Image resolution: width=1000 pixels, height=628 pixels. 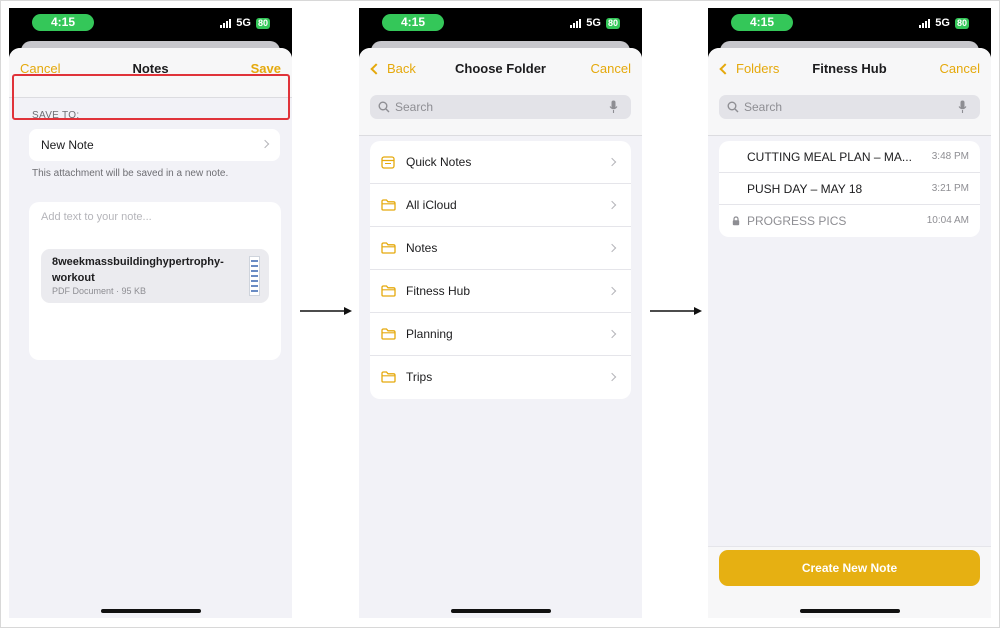 I want to click on note-time: 10:04 AM, so click(x=947, y=220).